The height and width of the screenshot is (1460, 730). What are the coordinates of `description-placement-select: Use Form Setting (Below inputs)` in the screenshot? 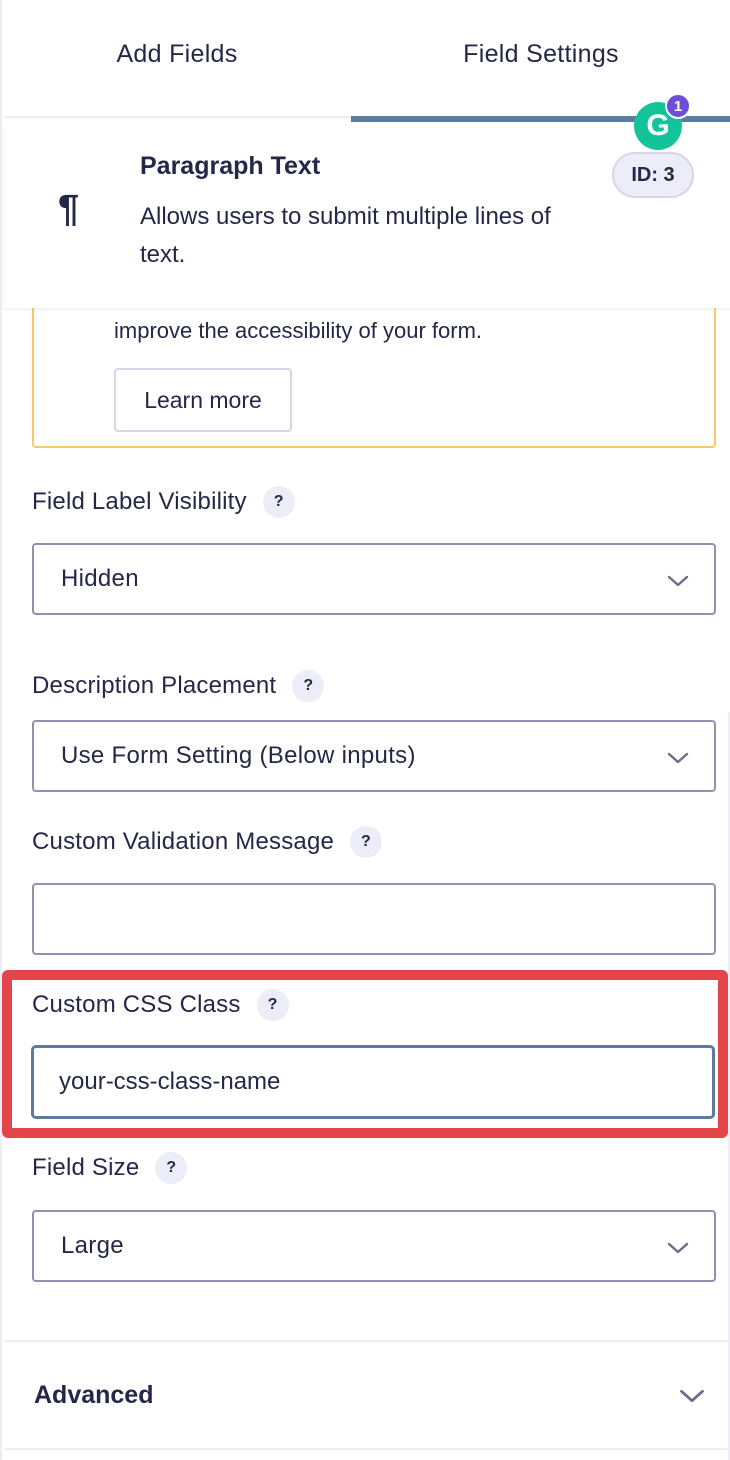 It's located at (374, 756).